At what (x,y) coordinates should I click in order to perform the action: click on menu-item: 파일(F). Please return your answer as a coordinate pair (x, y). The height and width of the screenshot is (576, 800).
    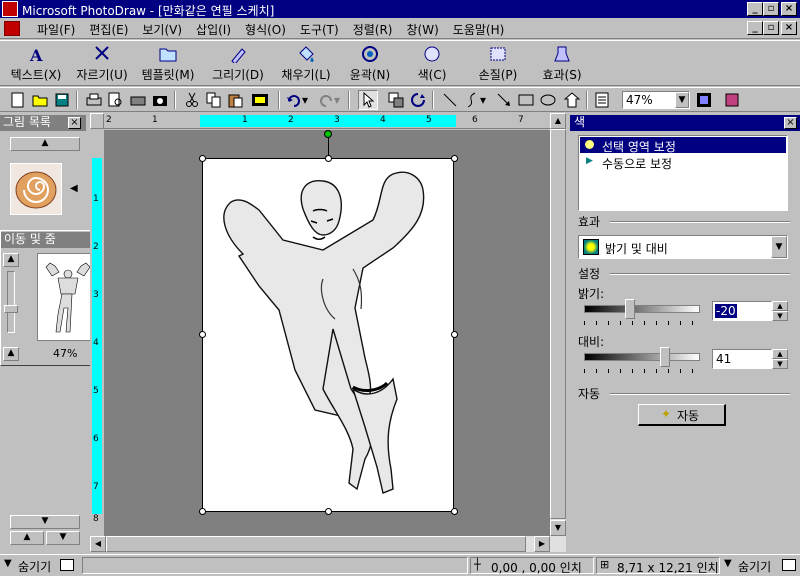
    Looking at the image, I should click on (56, 29).